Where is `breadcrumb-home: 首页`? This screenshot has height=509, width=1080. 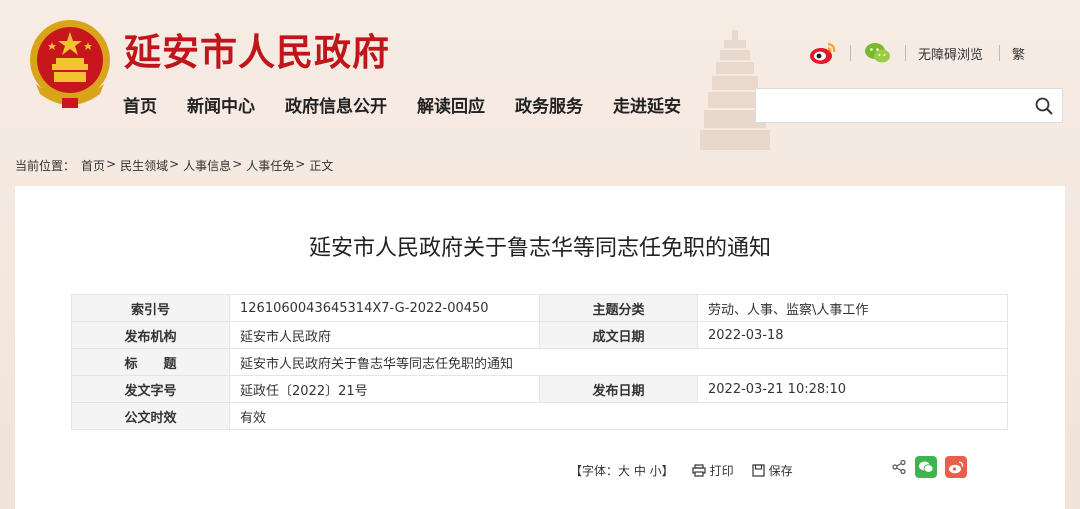 breadcrumb-home: 首页 is located at coordinates (93, 165).